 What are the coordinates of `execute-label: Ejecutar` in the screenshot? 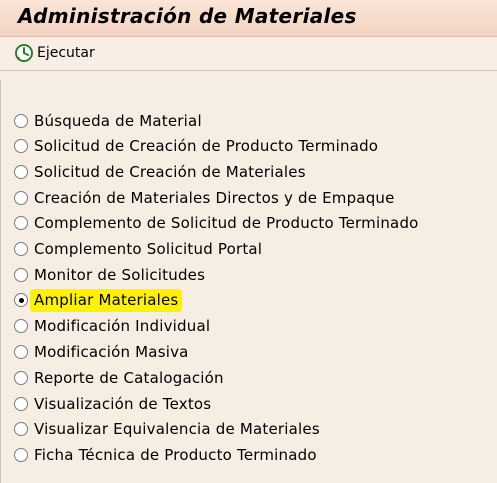 It's located at (66, 53).